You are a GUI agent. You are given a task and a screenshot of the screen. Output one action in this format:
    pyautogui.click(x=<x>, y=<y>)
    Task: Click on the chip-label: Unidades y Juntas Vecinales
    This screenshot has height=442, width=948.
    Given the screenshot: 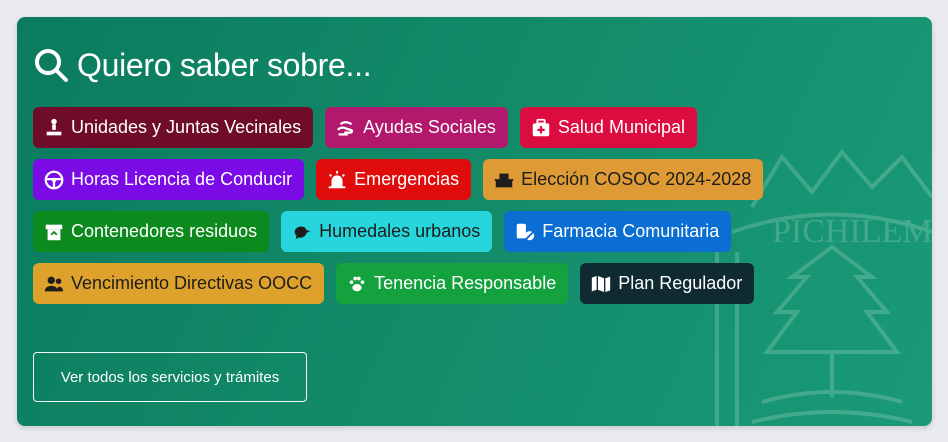 What is the action you would take?
    pyautogui.click(x=186, y=127)
    